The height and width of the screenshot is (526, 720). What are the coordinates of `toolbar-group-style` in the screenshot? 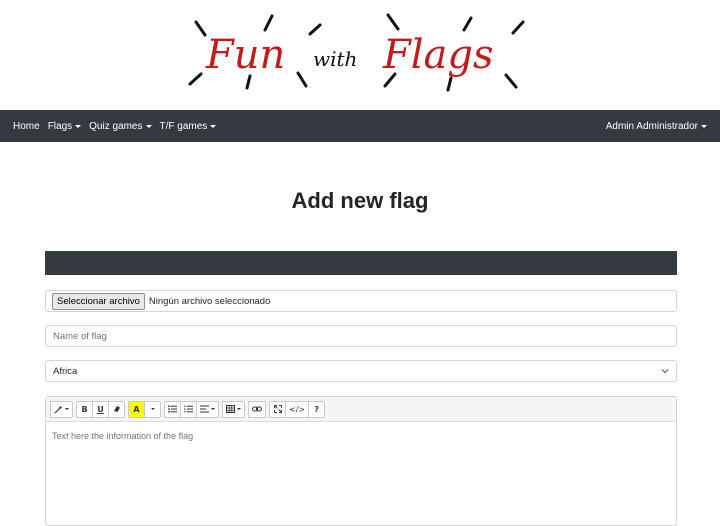 It's located at (61, 409).